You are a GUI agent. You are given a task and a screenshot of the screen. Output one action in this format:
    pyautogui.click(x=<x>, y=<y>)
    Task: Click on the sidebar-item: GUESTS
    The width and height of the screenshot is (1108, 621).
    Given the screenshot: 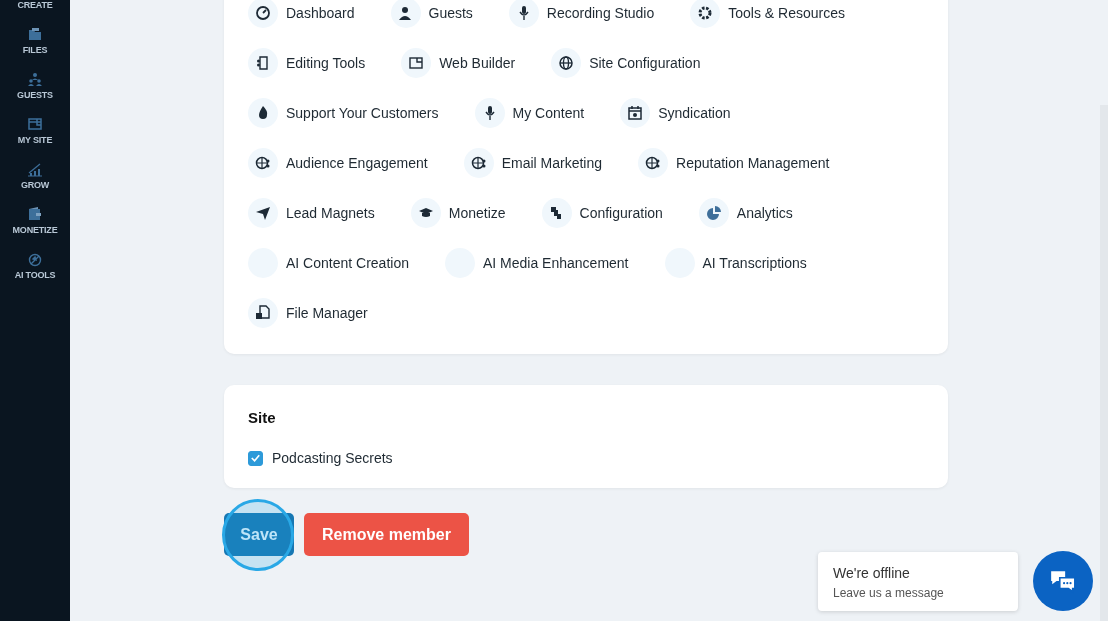 What is the action you would take?
    pyautogui.click(x=35, y=78)
    